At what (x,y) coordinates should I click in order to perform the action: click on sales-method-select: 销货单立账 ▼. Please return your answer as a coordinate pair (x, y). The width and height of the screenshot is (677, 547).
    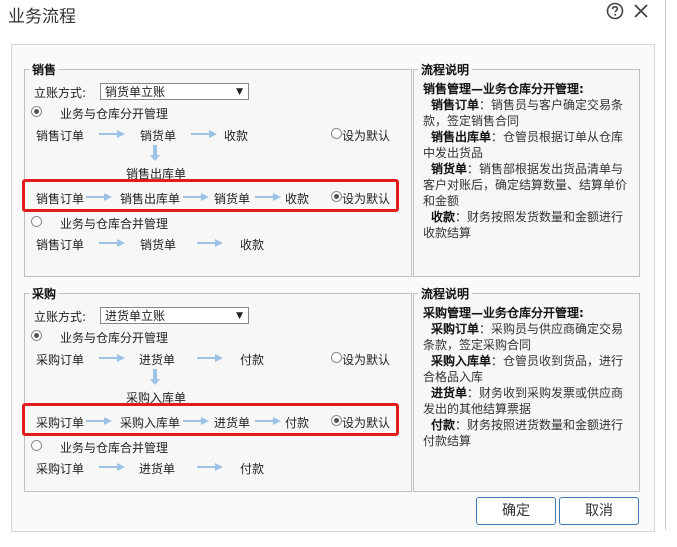
    Looking at the image, I should click on (174, 91).